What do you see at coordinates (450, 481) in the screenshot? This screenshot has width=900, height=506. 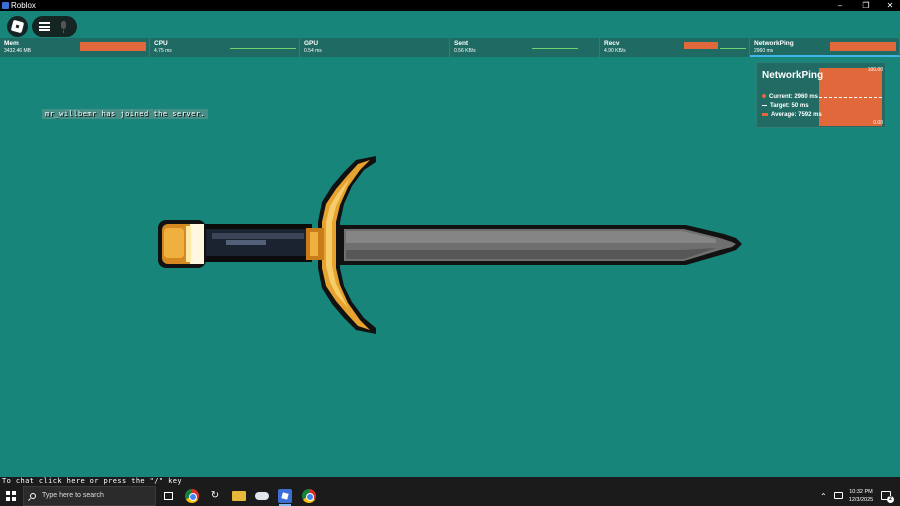 I see `chat-hint-bar: To chat click here or press the "/" key` at bounding box center [450, 481].